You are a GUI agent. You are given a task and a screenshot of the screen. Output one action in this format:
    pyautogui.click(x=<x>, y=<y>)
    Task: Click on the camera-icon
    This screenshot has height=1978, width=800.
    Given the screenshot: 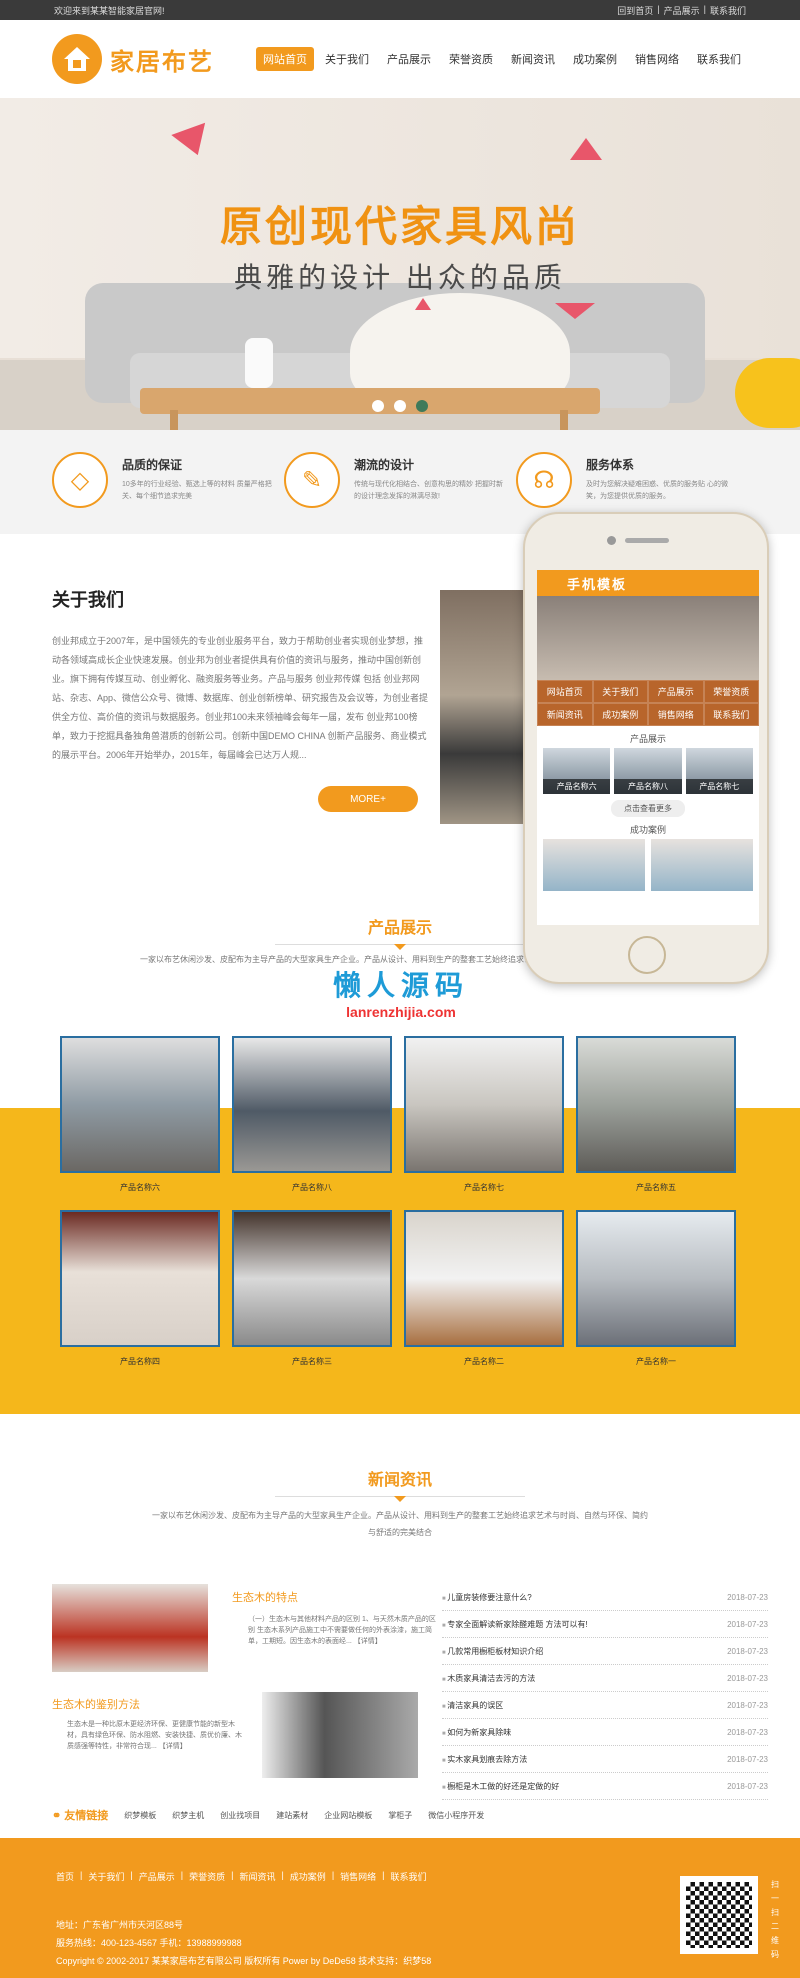 What is the action you would take?
    pyautogui.click(x=611, y=540)
    